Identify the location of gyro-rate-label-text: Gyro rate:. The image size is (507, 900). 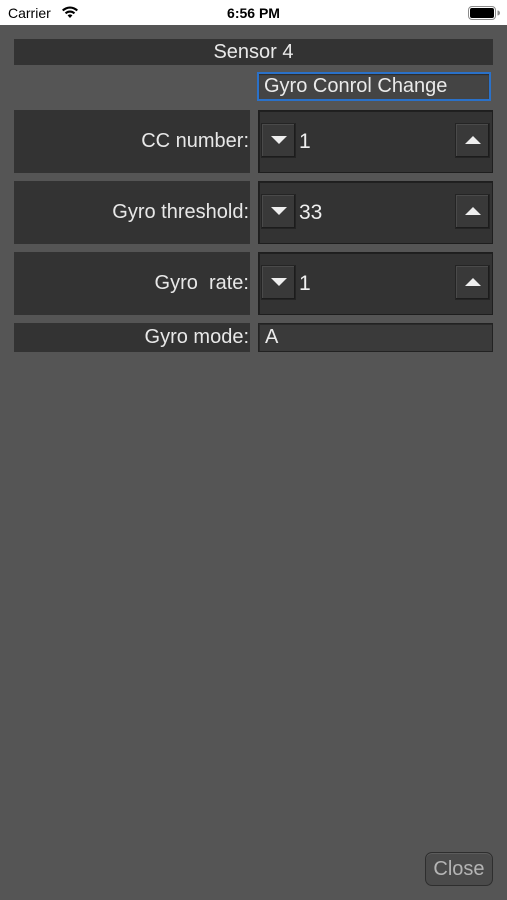
(201, 283).